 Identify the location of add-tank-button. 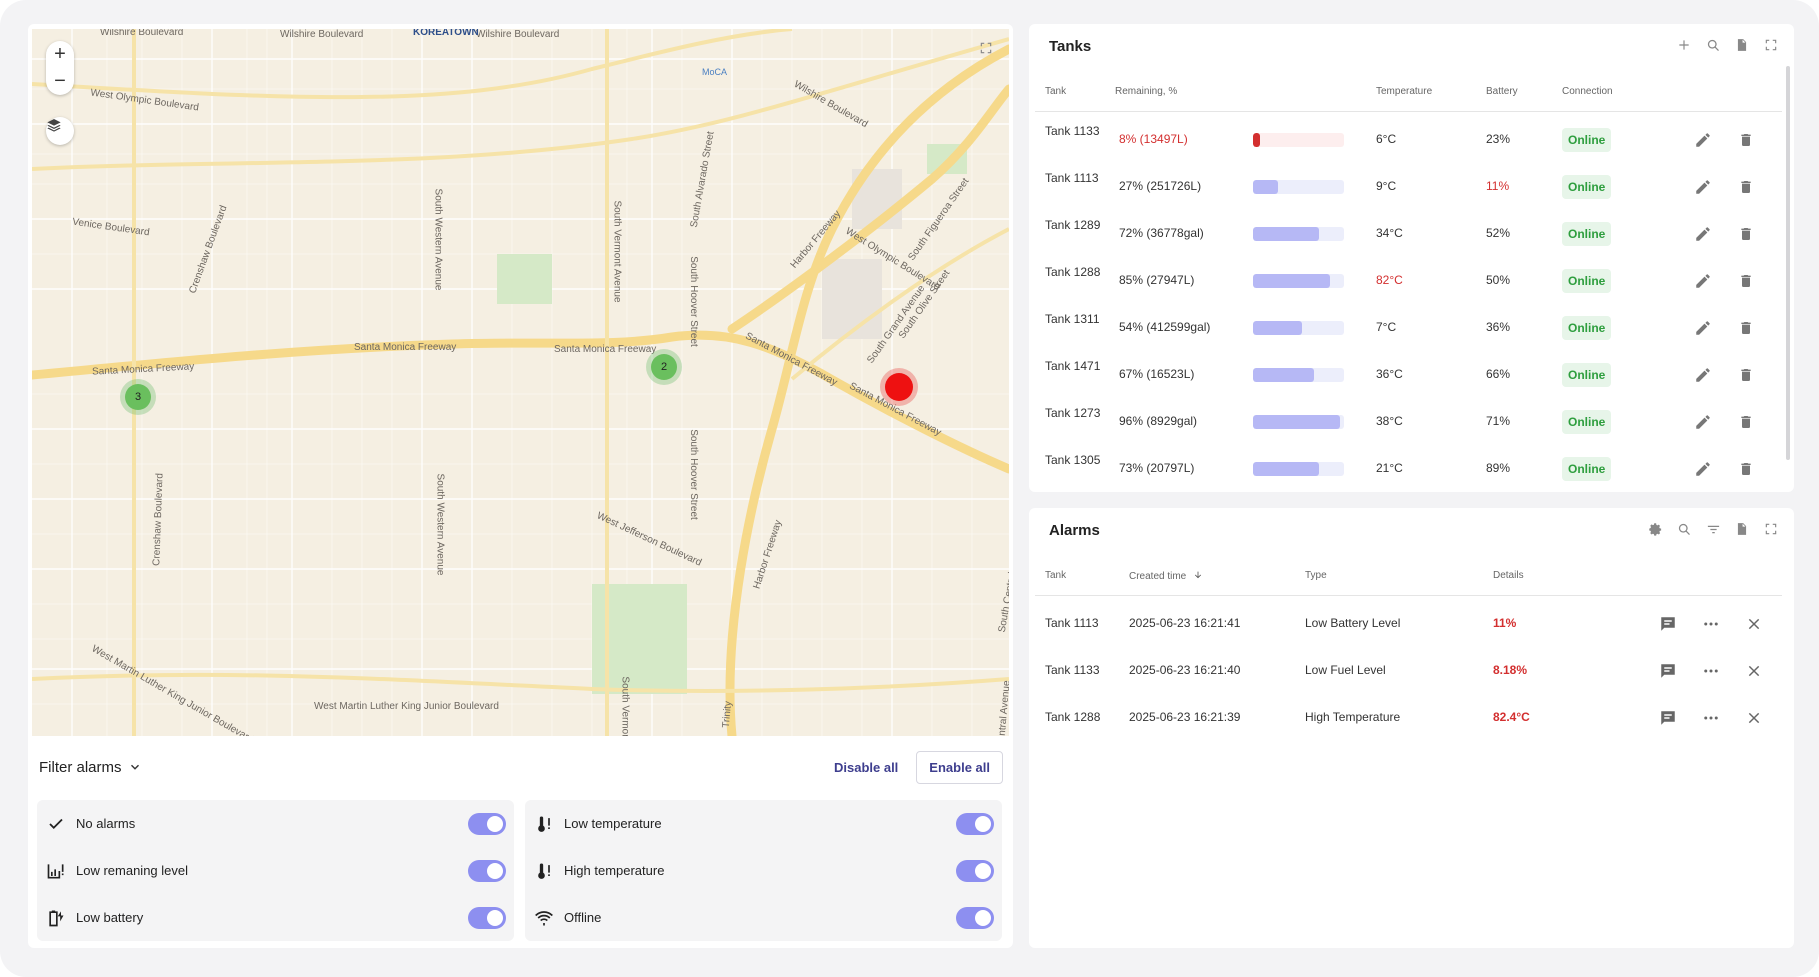
(1684, 45).